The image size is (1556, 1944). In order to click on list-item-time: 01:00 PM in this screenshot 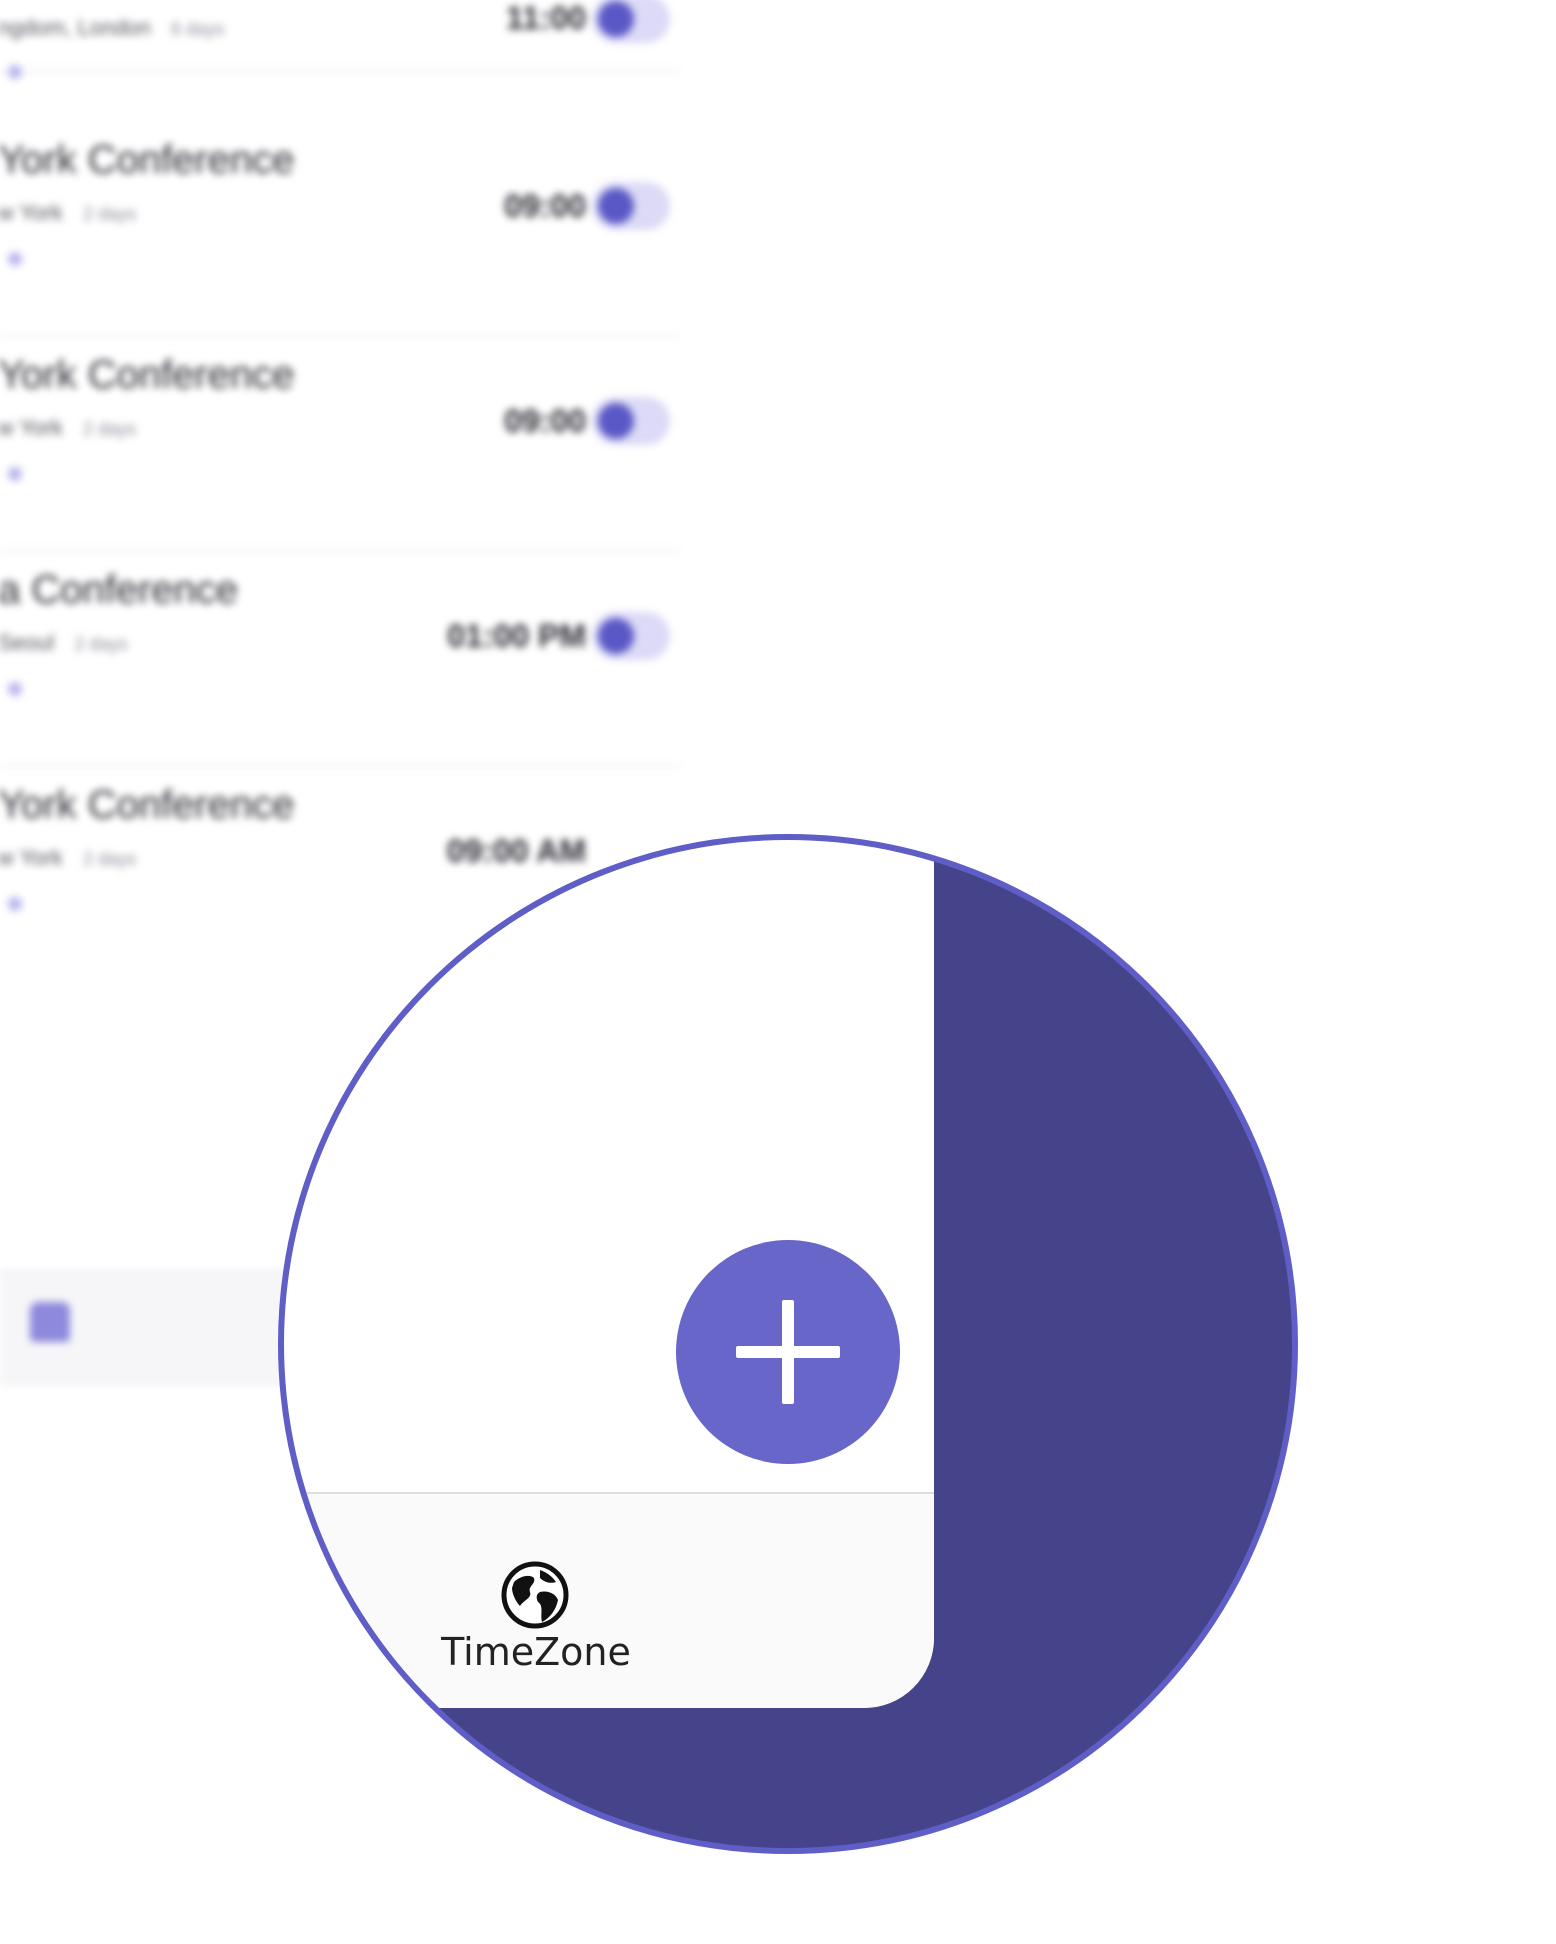, I will do `click(516, 636)`.